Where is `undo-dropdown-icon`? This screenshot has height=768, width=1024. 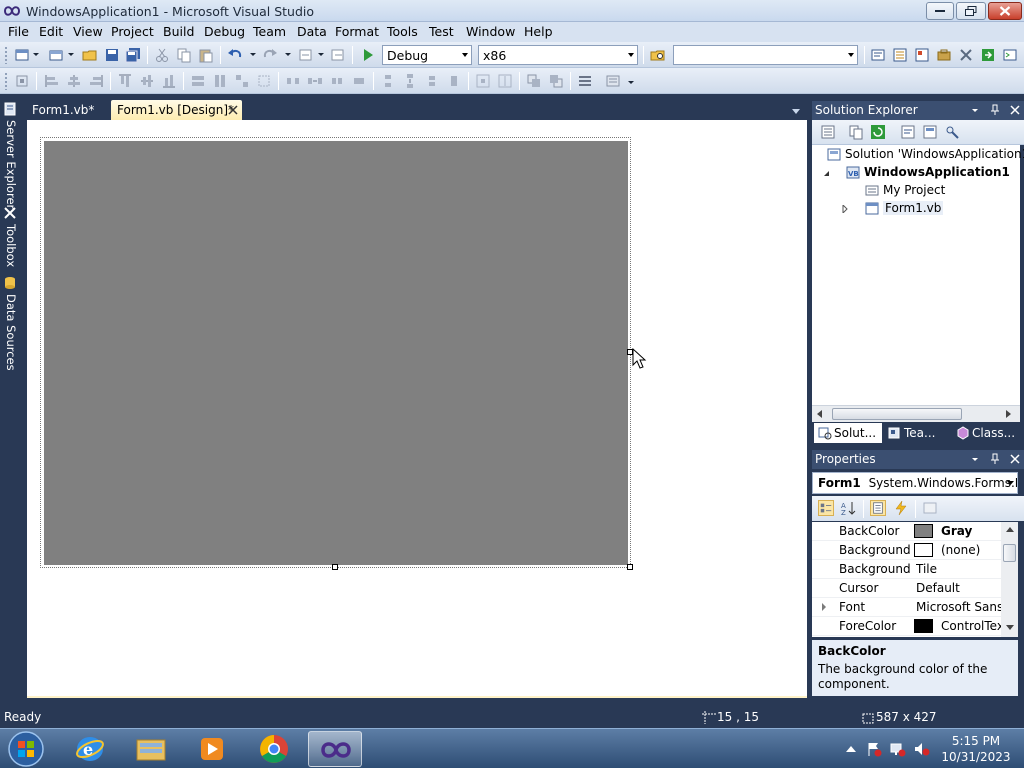 undo-dropdown-icon is located at coordinates (253, 54).